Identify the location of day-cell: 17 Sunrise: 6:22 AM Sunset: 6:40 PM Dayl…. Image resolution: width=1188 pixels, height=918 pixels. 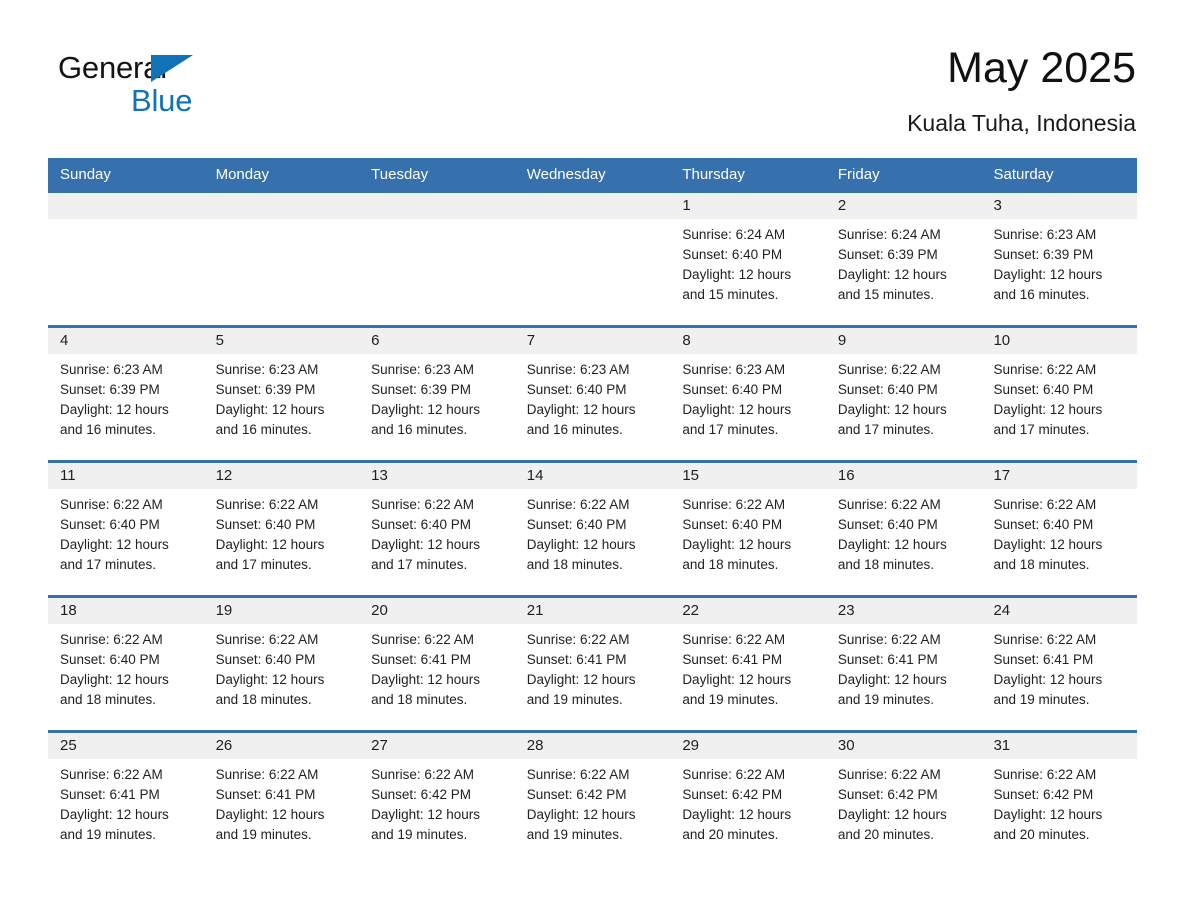
(1059, 529).